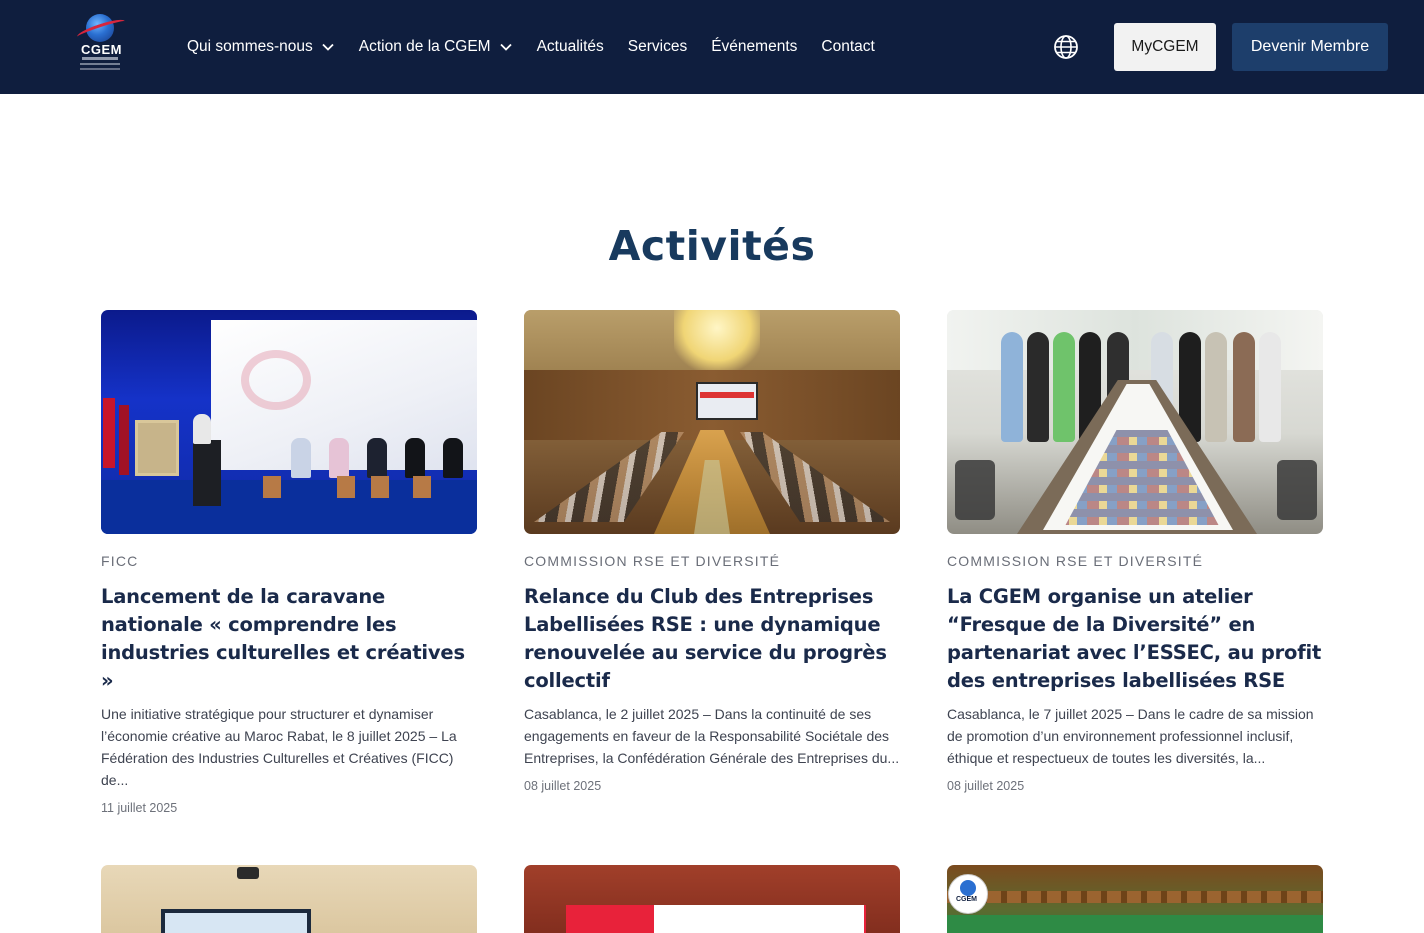 The height and width of the screenshot is (933, 1424). What do you see at coordinates (712, 246) in the screenshot?
I see `page-title: Activités` at bounding box center [712, 246].